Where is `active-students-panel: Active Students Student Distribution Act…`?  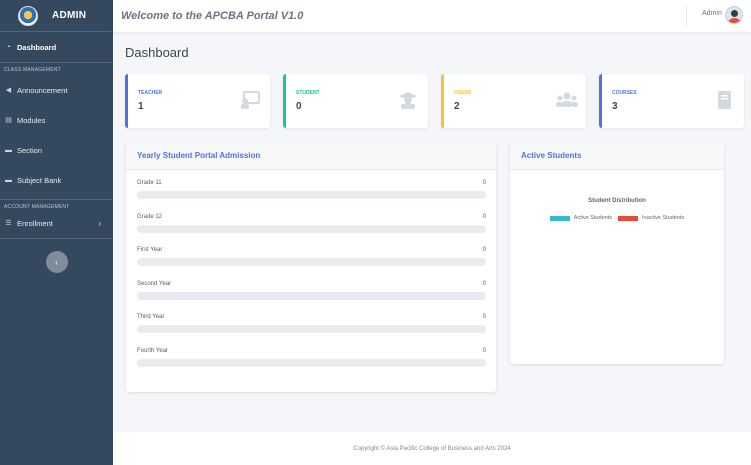 active-students-panel: Active Students Student Distribution Act… is located at coordinates (617, 253).